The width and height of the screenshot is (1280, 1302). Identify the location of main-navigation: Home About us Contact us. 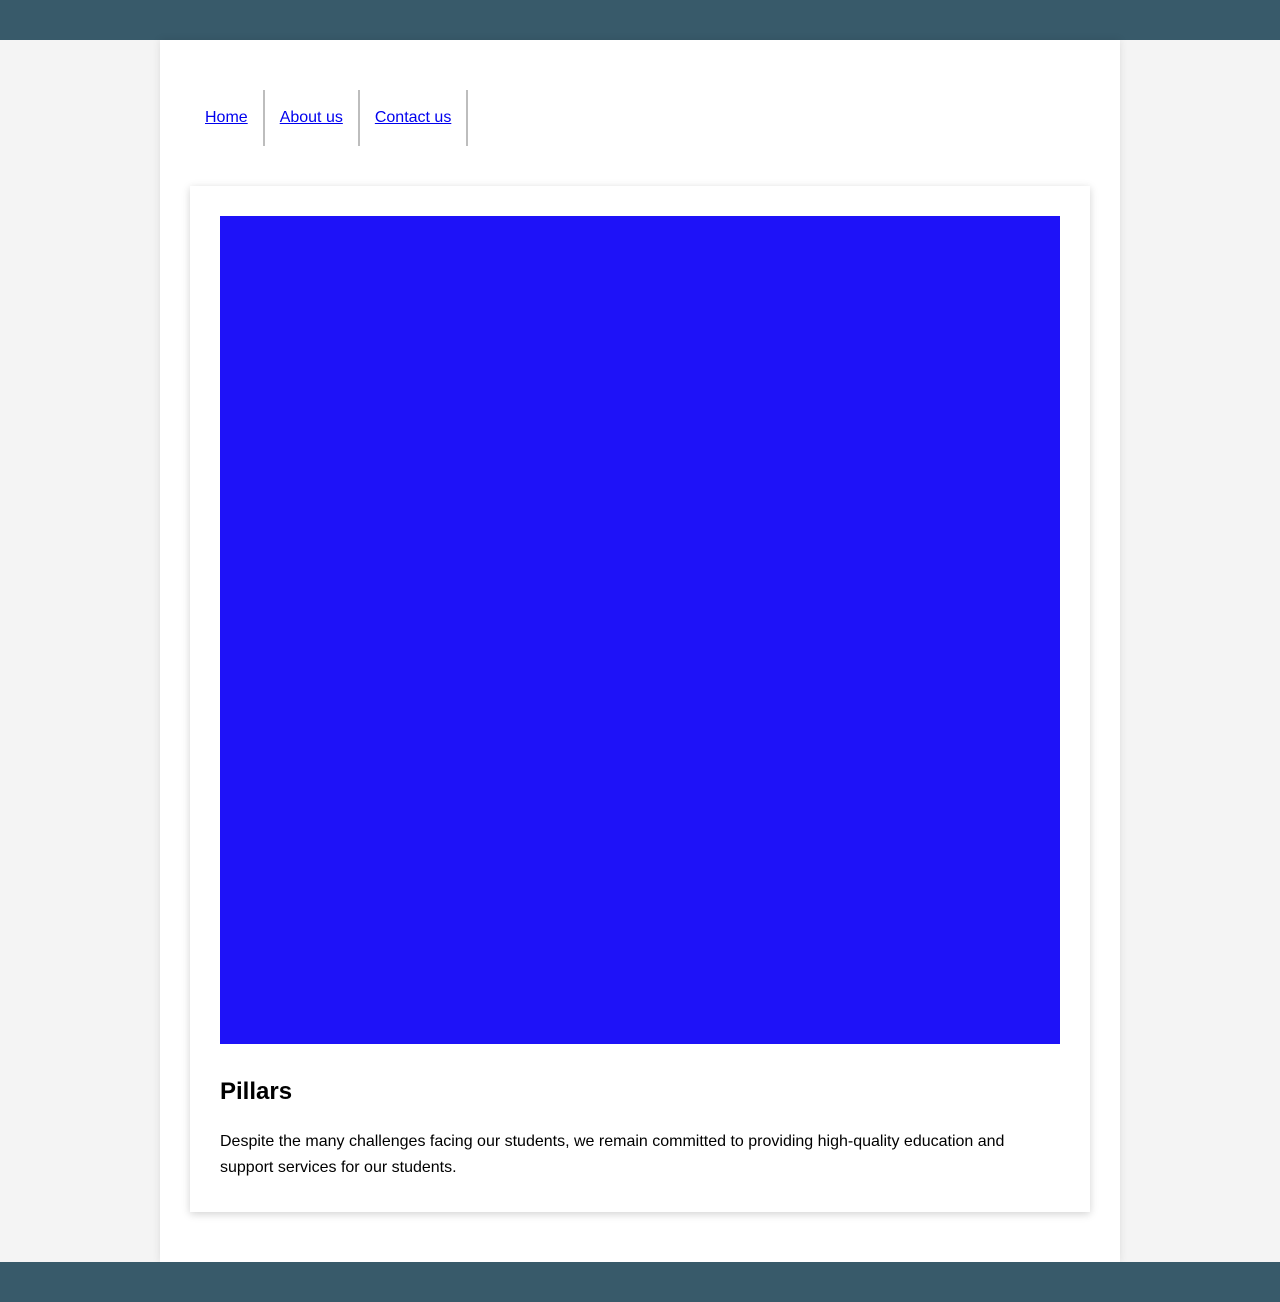
(329, 118).